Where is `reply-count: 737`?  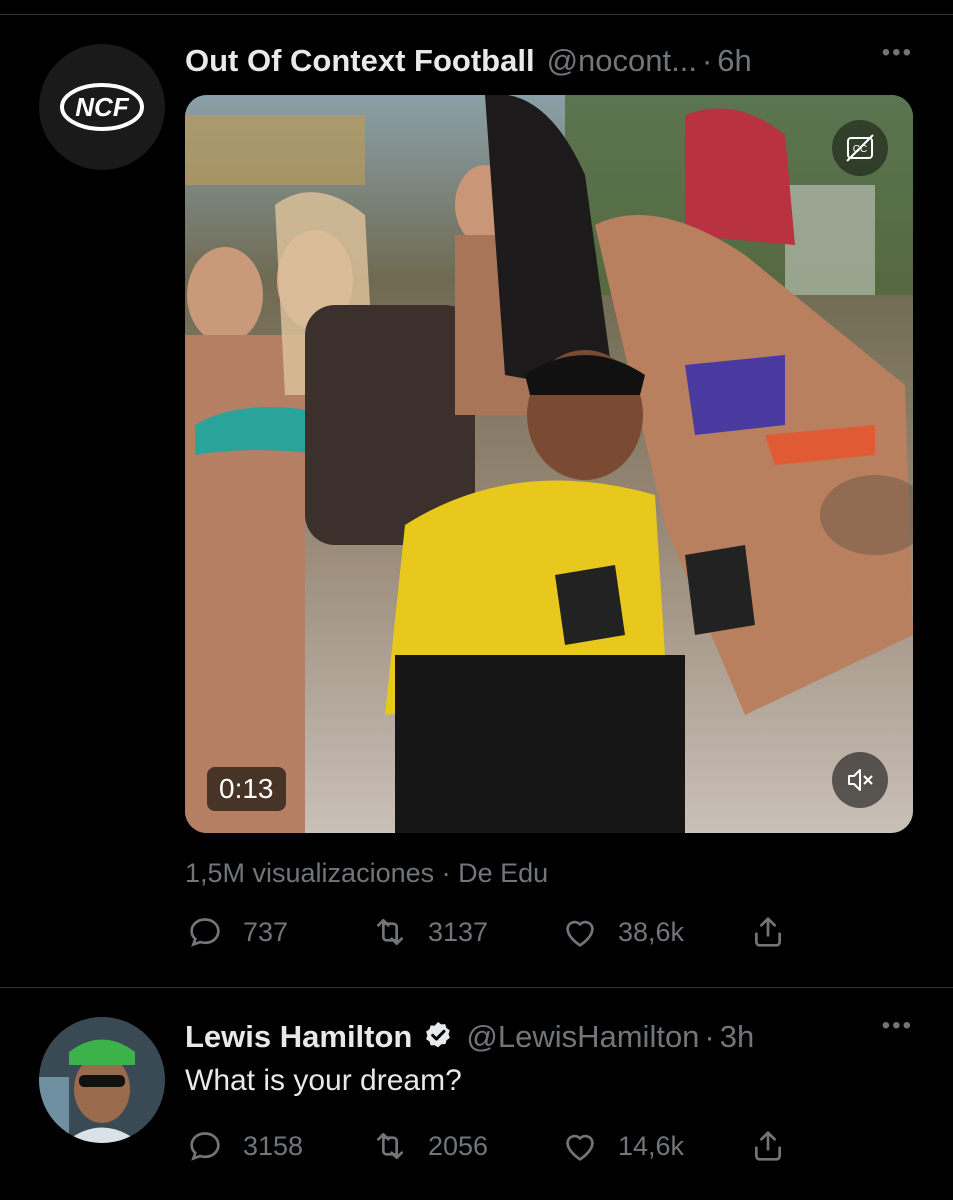
reply-count: 737 is located at coordinates (266, 931).